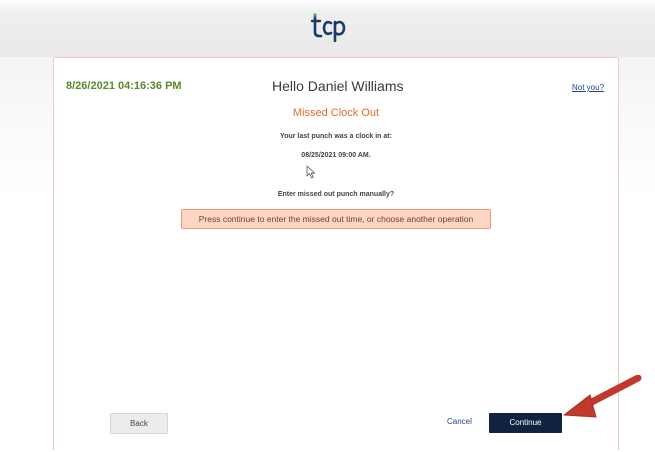  What do you see at coordinates (459, 421) in the screenshot?
I see `cancel-button: Cancel` at bounding box center [459, 421].